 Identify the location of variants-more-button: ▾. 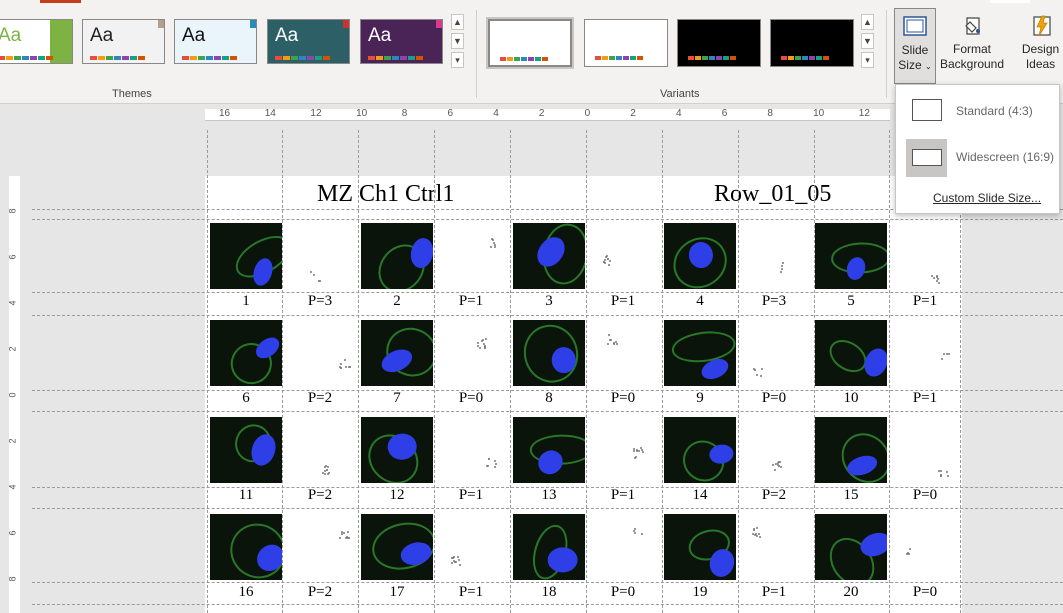
(867, 60).